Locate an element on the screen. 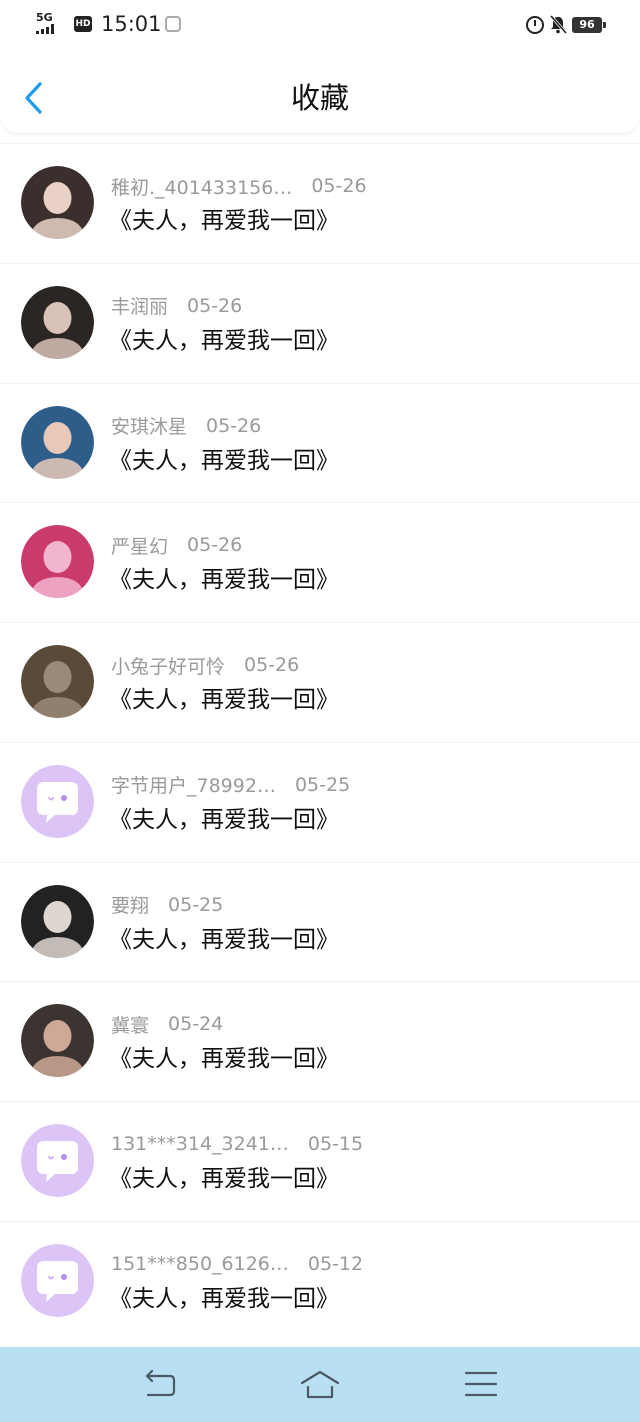 This screenshot has width=640, height=1422. nav-menu-icon is located at coordinates (481, 1384).